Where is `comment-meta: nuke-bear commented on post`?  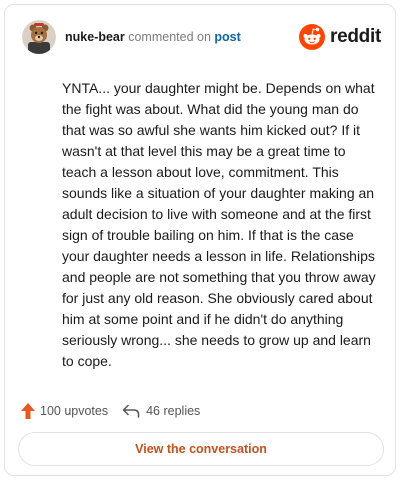
comment-meta: nuke-bear commented on post is located at coordinates (153, 37).